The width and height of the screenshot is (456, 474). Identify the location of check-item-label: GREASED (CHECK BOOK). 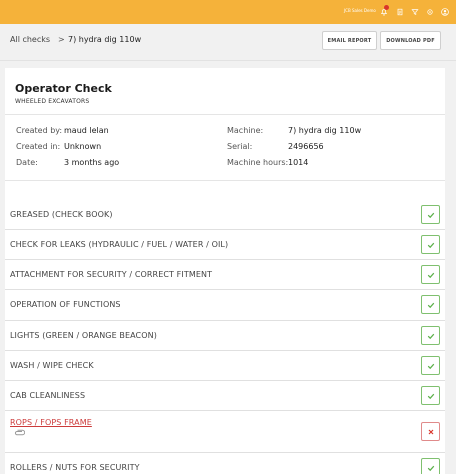
(61, 214).